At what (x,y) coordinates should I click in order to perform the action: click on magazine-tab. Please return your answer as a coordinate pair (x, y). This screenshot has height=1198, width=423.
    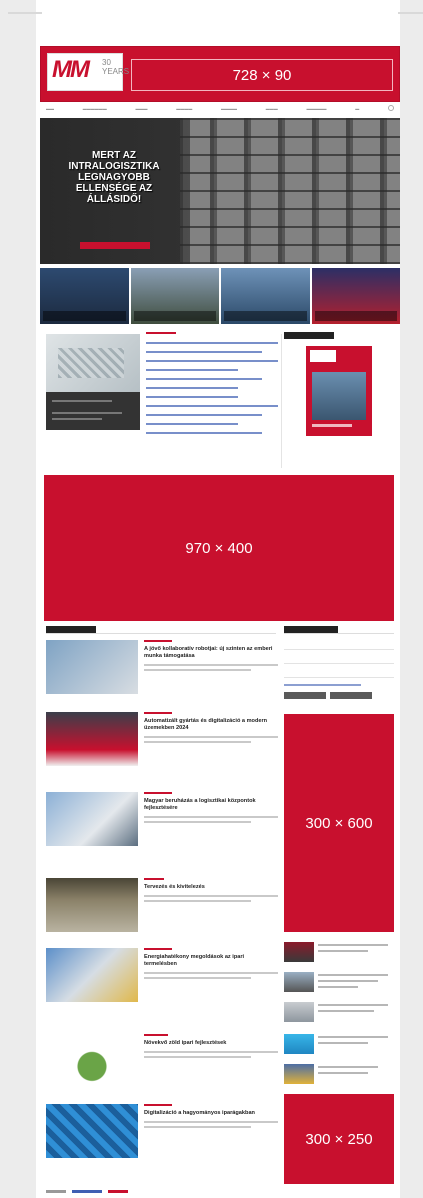
    Looking at the image, I should click on (309, 335).